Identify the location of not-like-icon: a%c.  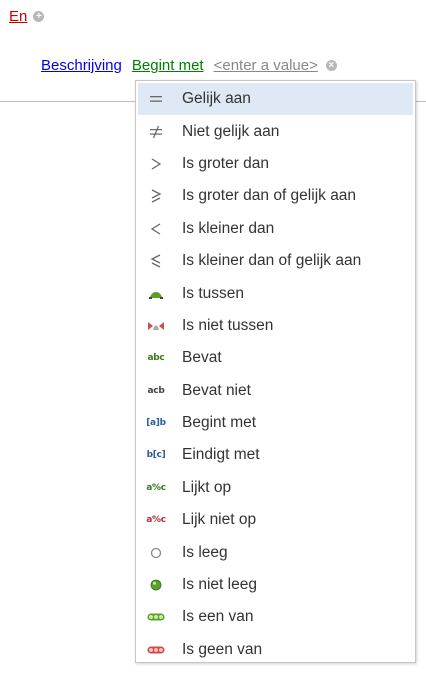
(156, 520).